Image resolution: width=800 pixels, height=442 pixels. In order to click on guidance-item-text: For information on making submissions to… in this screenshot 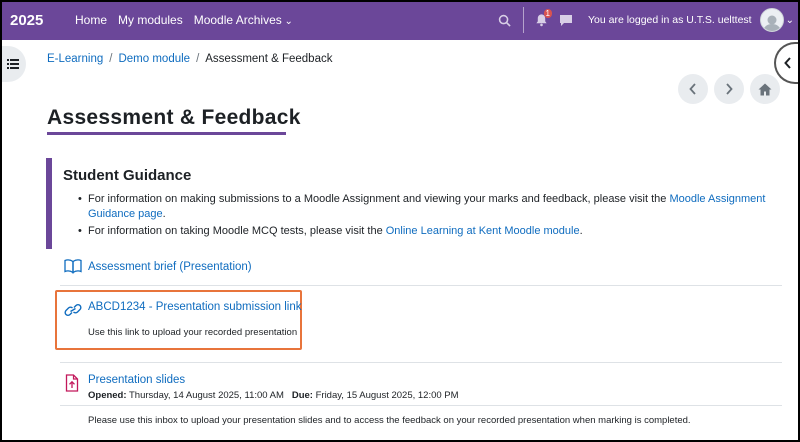, I will do `click(379, 199)`.